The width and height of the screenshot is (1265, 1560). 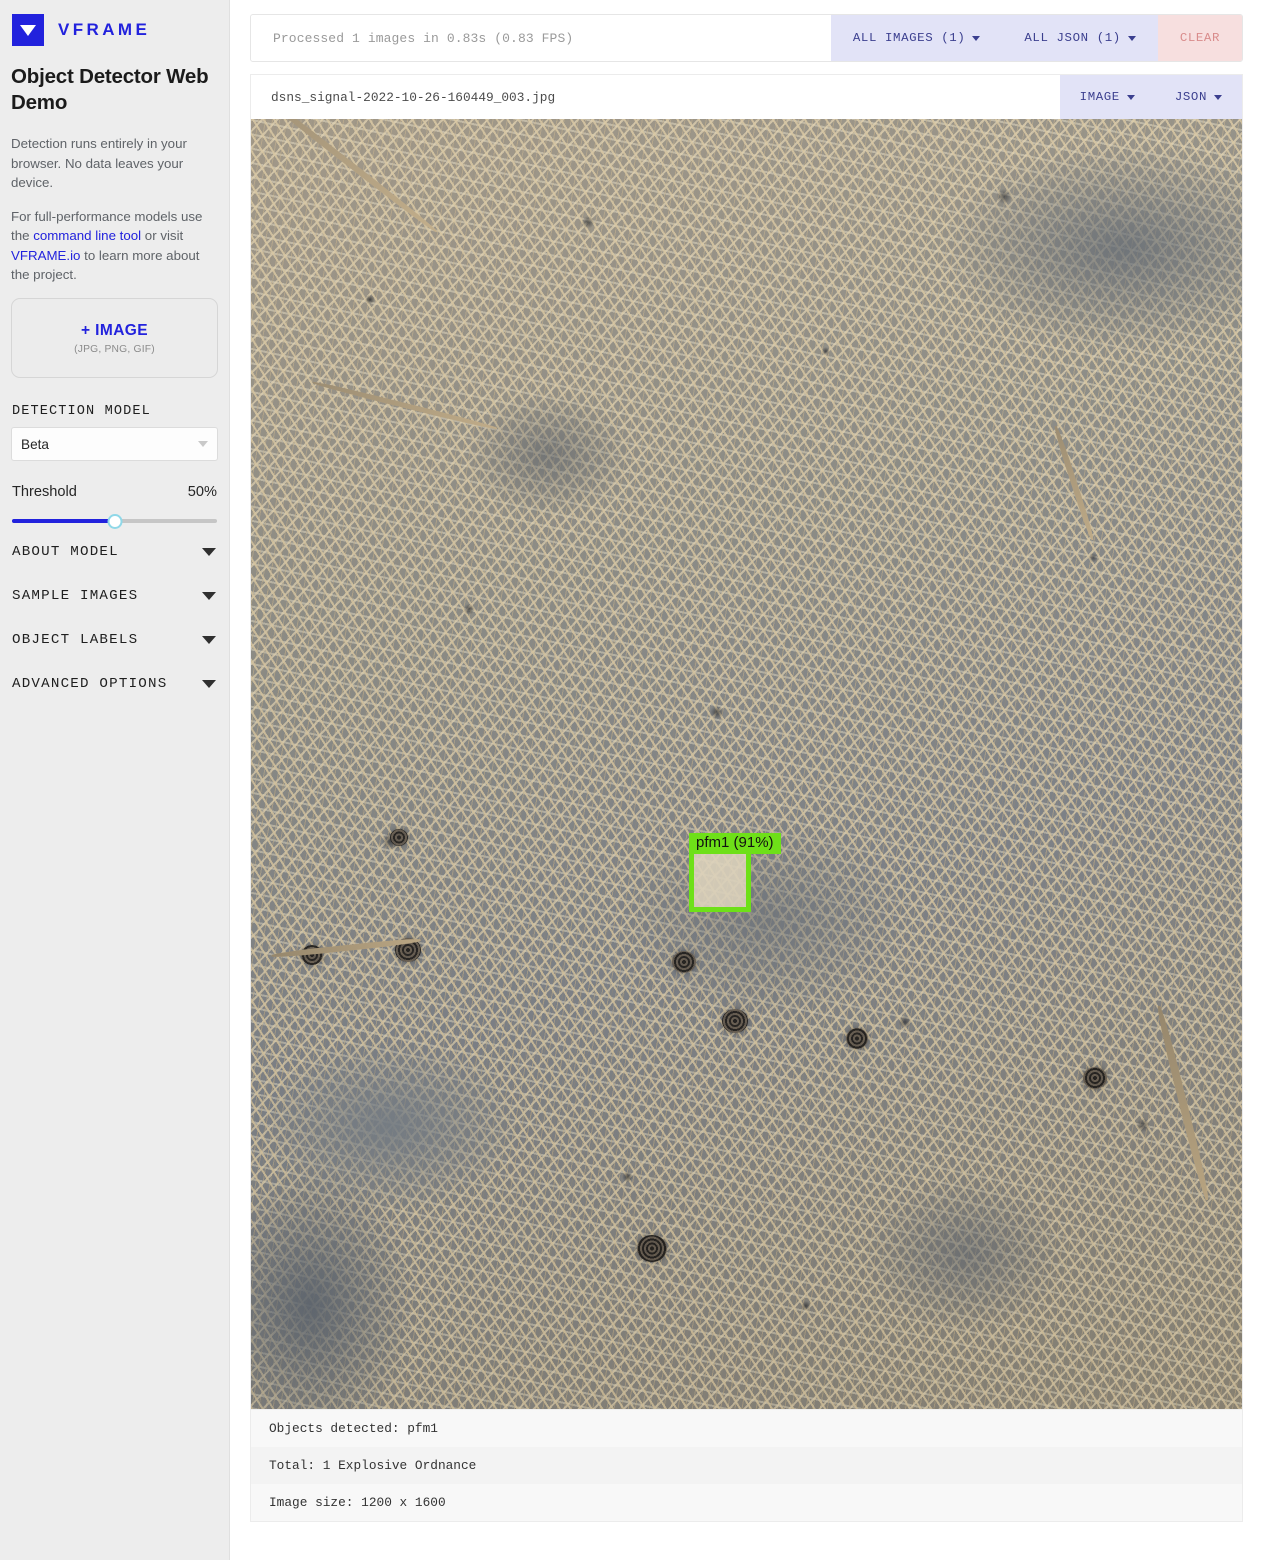 What do you see at coordinates (735, 843) in the screenshot?
I see `detection-label: pfm1 (91%)` at bounding box center [735, 843].